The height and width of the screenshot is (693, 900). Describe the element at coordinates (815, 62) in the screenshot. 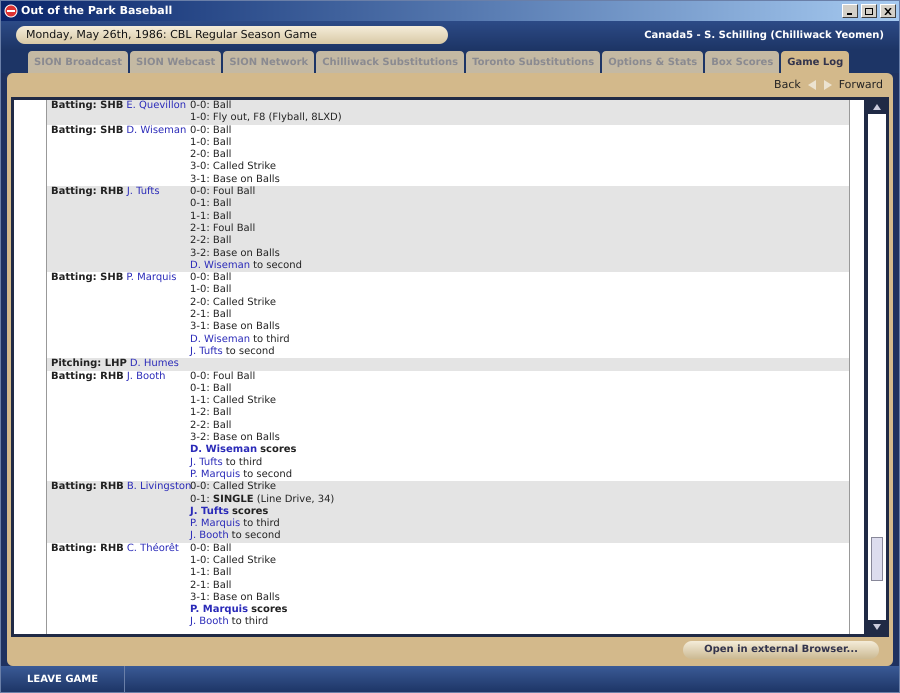

I see `tab: Game Log` at that location.